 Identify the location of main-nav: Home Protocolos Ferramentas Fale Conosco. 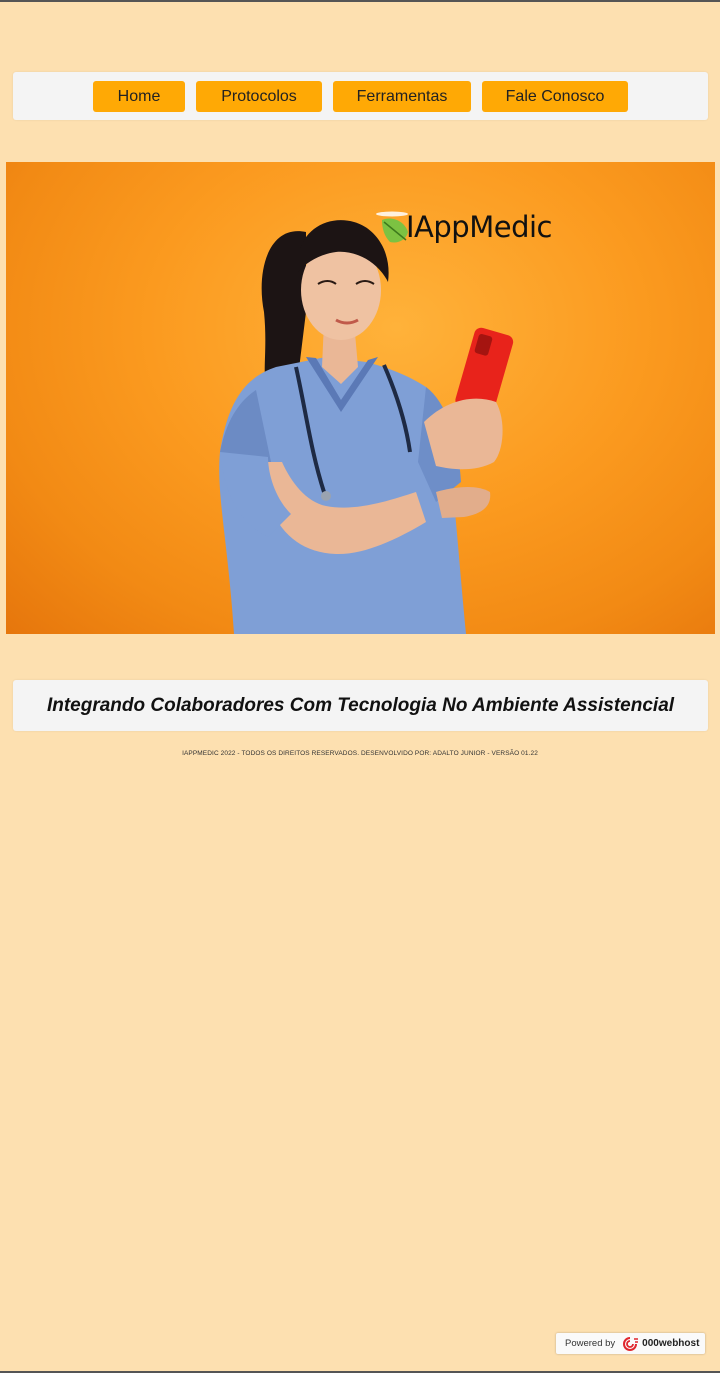
(360, 96).